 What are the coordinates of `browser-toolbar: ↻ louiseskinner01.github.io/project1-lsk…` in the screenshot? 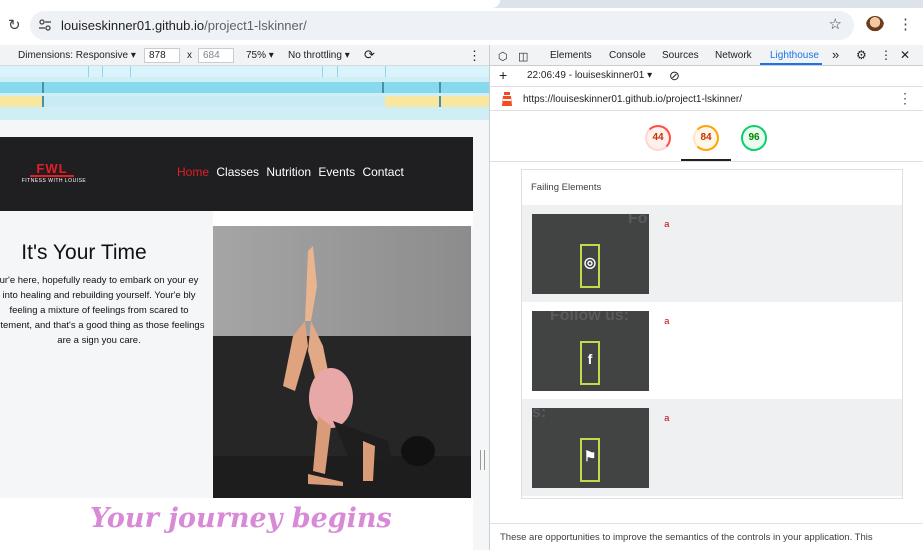 It's located at (461, 26).